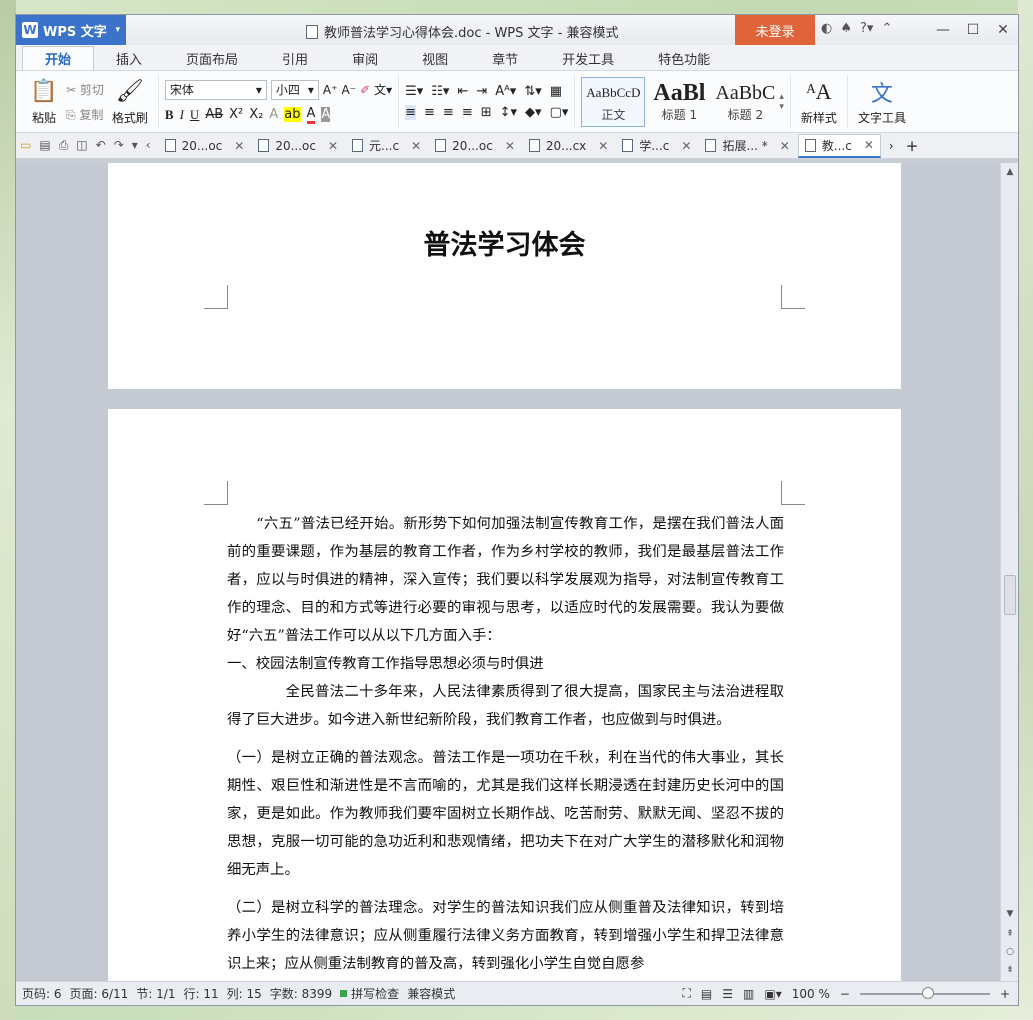 The image size is (1033, 1020). I want to click on cloud-icon: ◐, so click(826, 28).